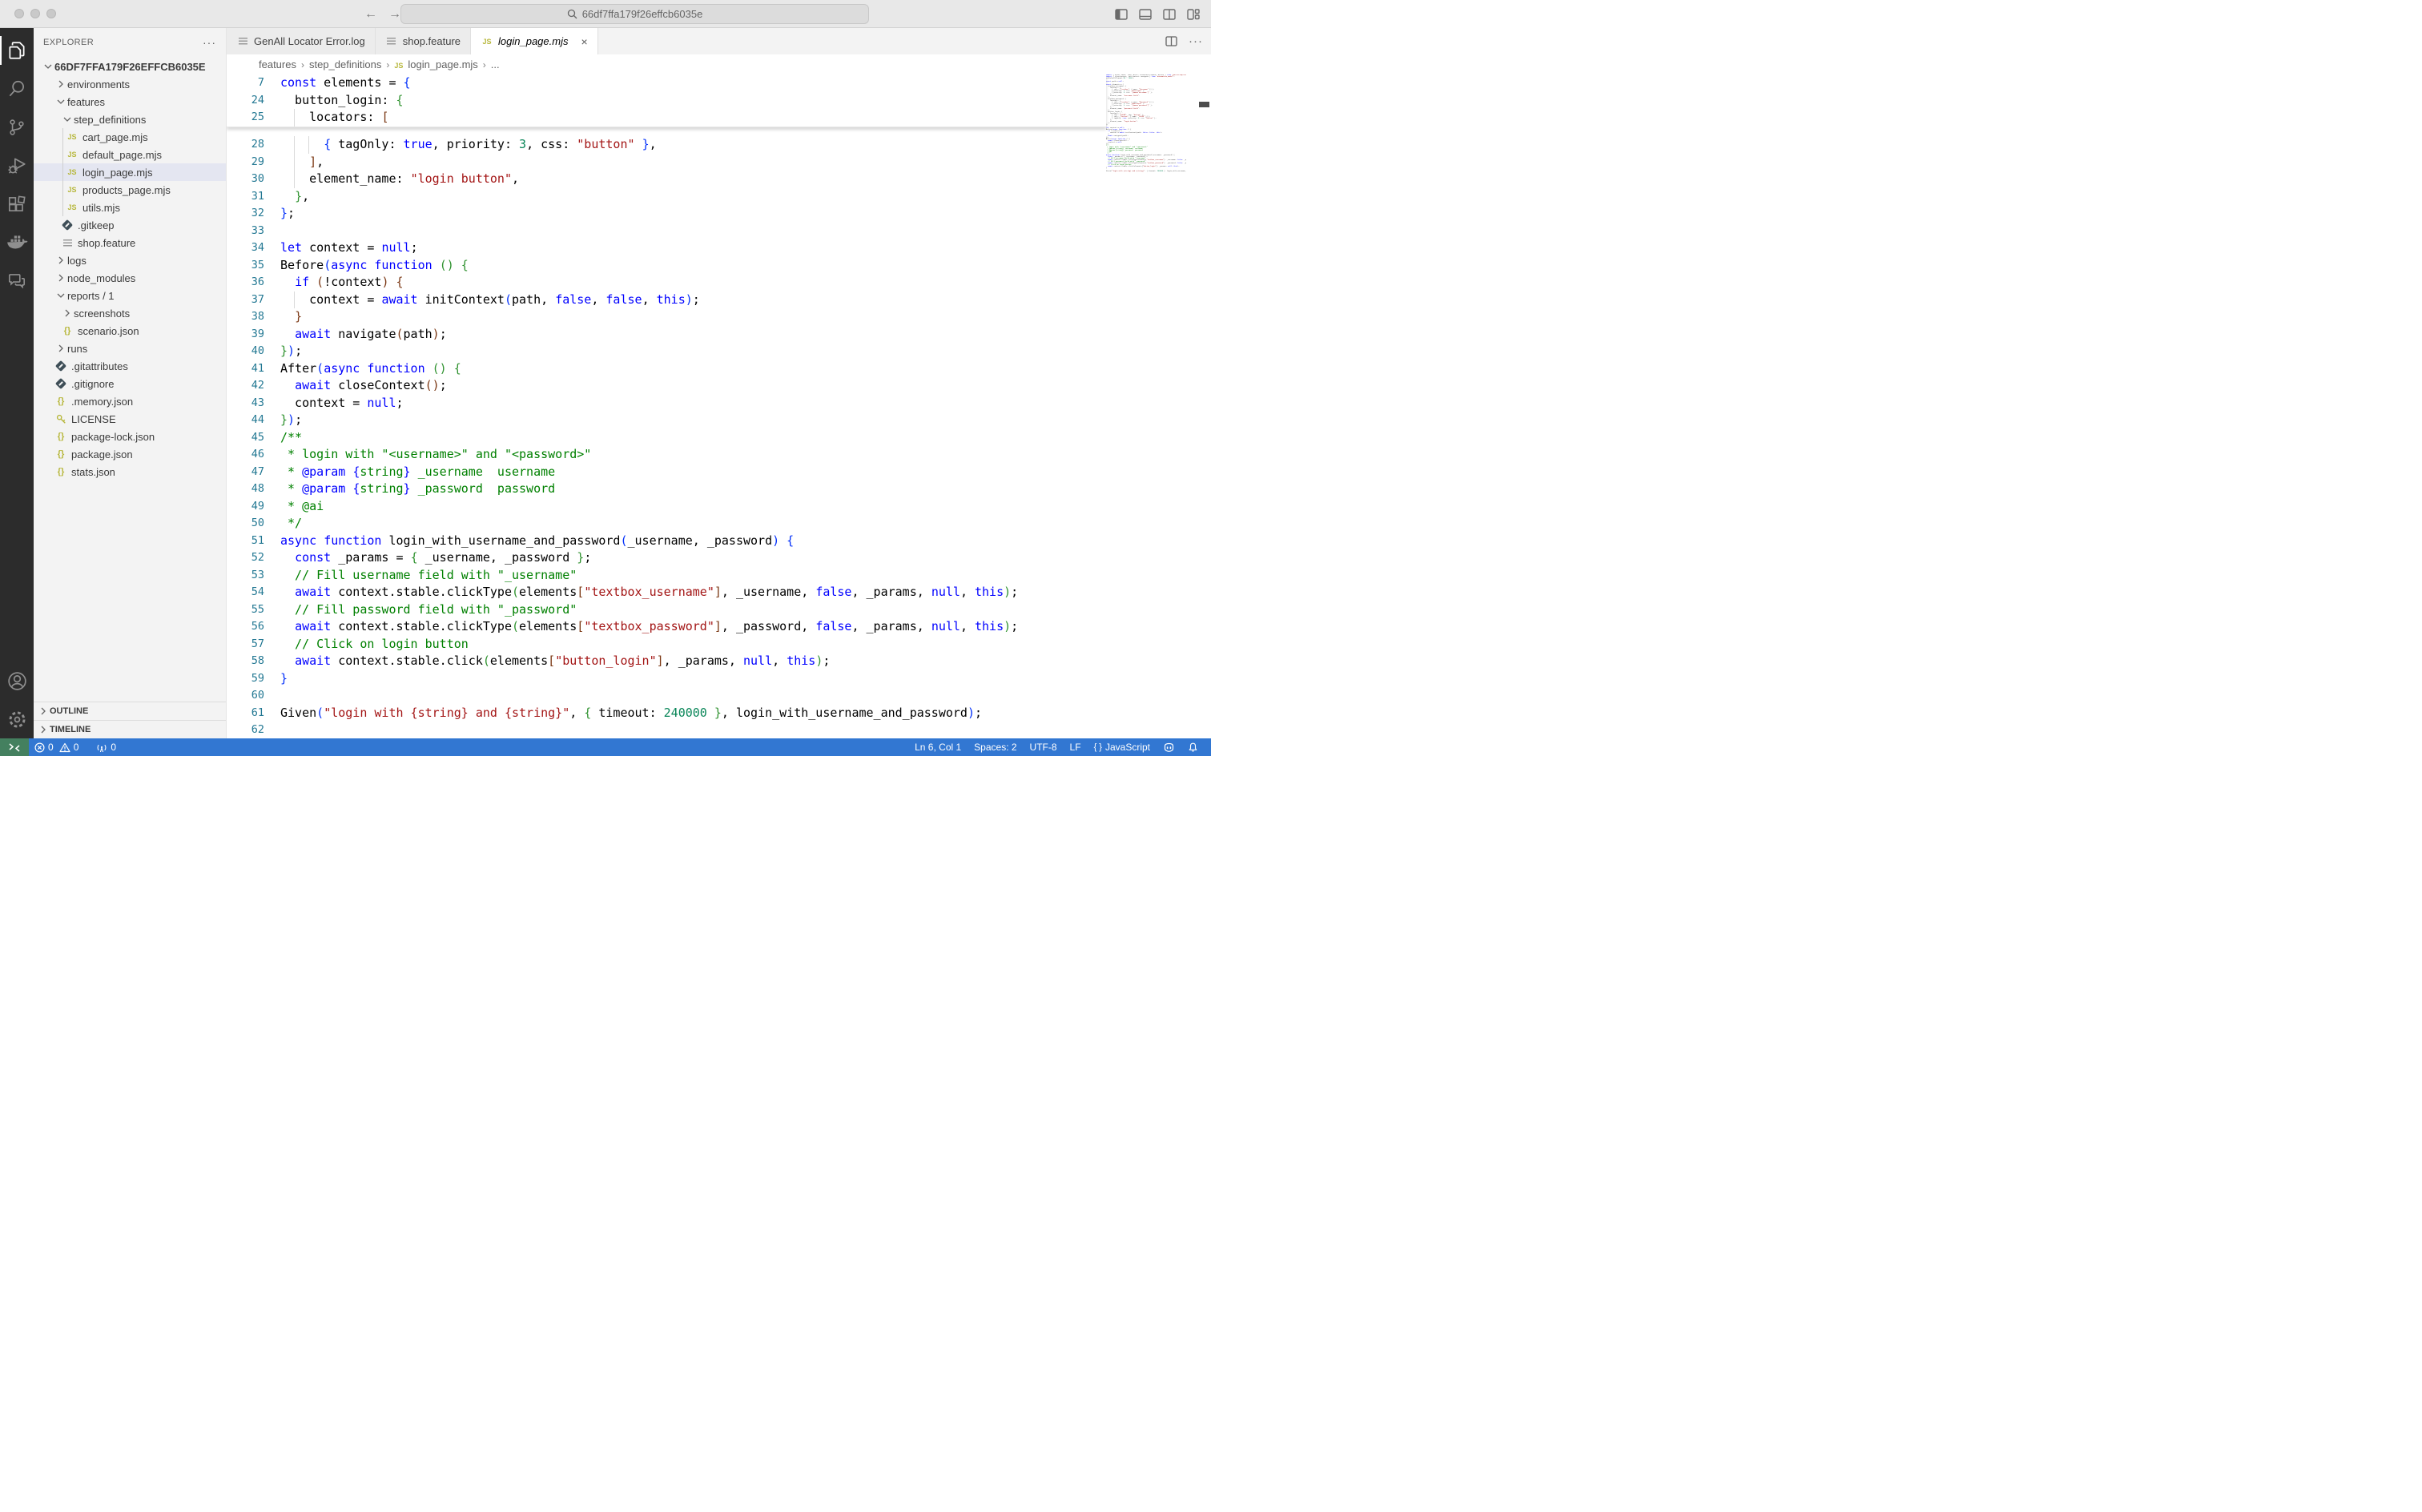 The height and width of the screenshot is (1512, 2422). Describe the element at coordinates (51, 13) in the screenshot. I see `zoom-window-button` at that location.